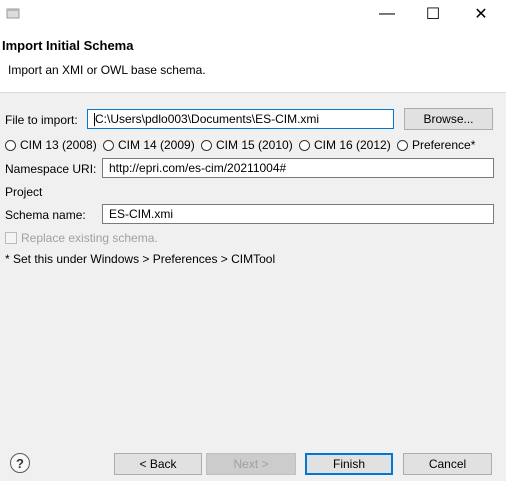  What do you see at coordinates (198, 168) in the screenshot?
I see `namespace-uri-value: http://epri.com/es-cim/20211004#` at bounding box center [198, 168].